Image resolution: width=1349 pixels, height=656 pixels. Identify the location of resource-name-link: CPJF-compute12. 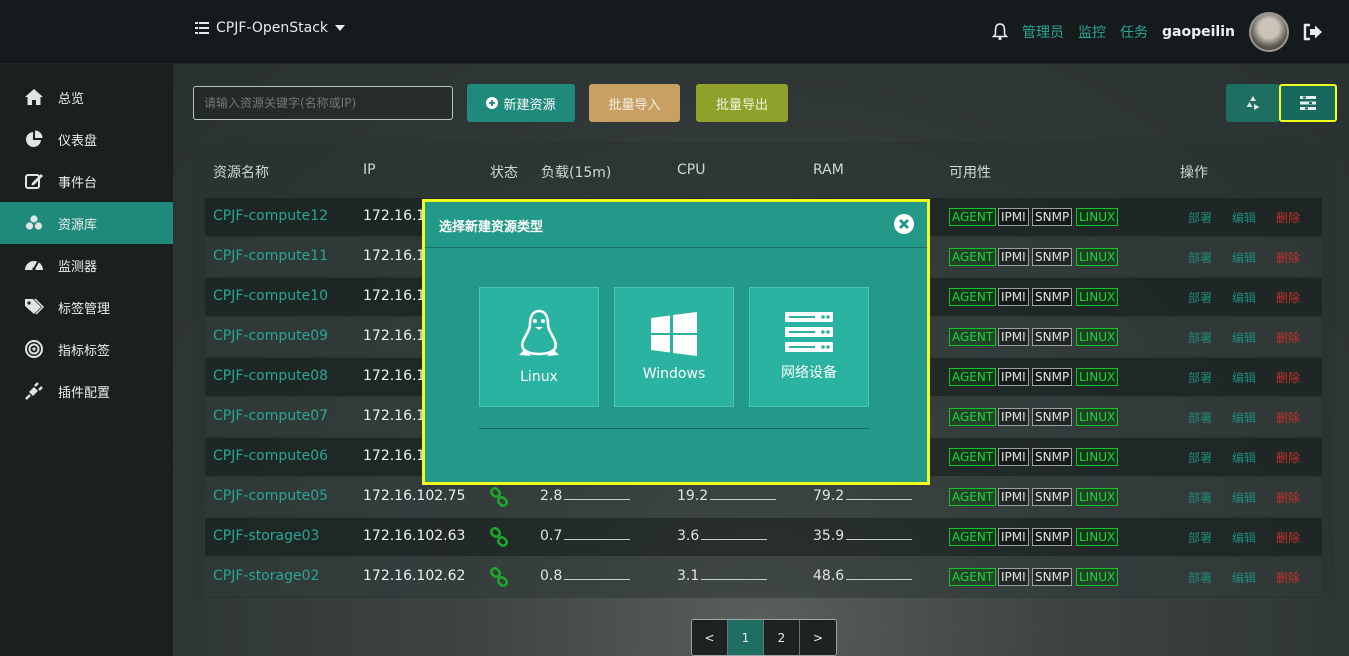
(270, 216).